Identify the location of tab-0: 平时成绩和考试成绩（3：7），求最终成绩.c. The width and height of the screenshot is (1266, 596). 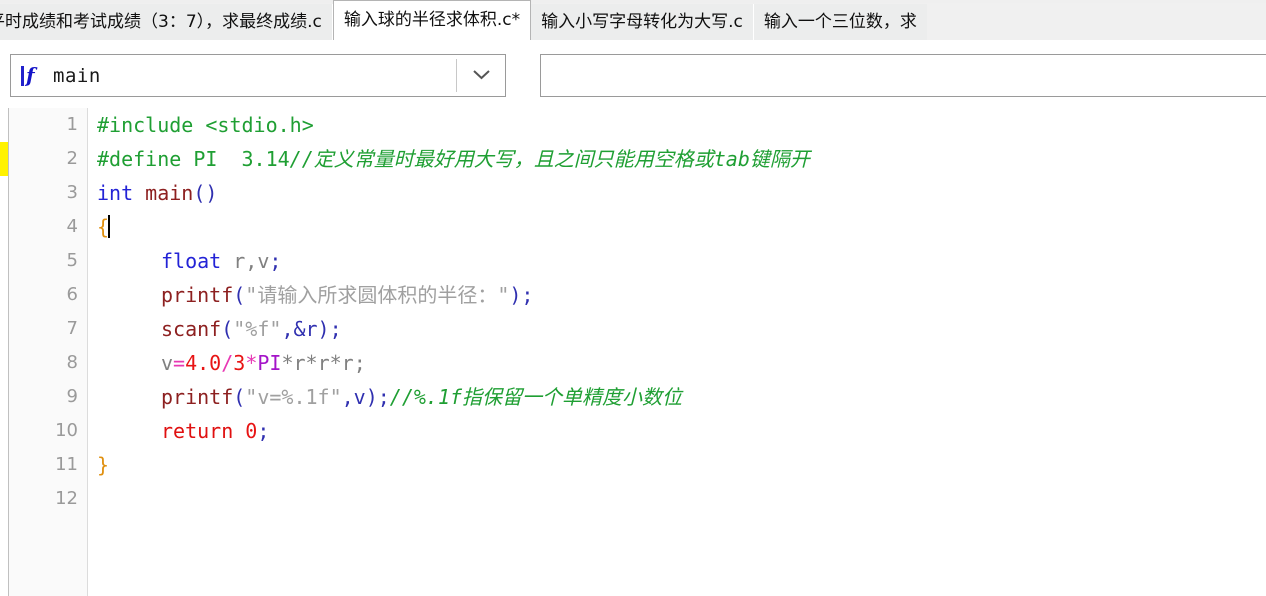
(166, 22).